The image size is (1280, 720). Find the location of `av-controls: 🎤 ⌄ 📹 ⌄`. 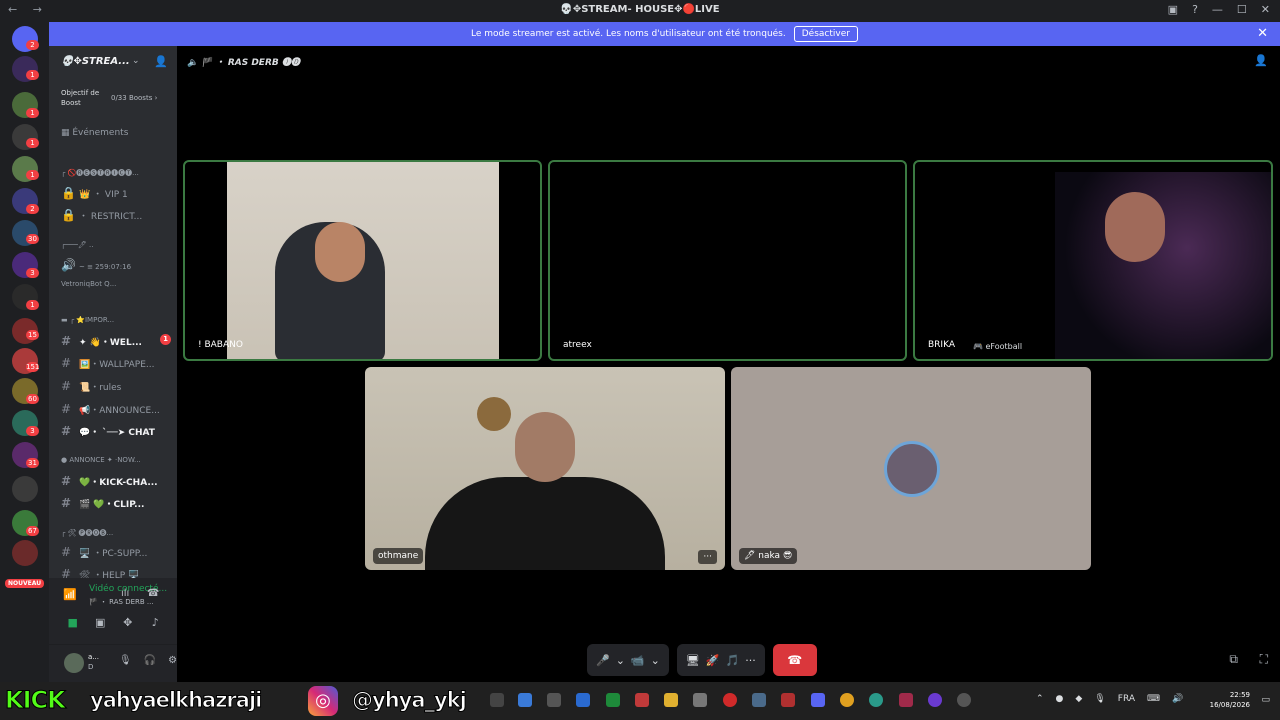

av-controls: 🎤 ⌄ 📹 ⌄ is located at coordinates (628, 660).